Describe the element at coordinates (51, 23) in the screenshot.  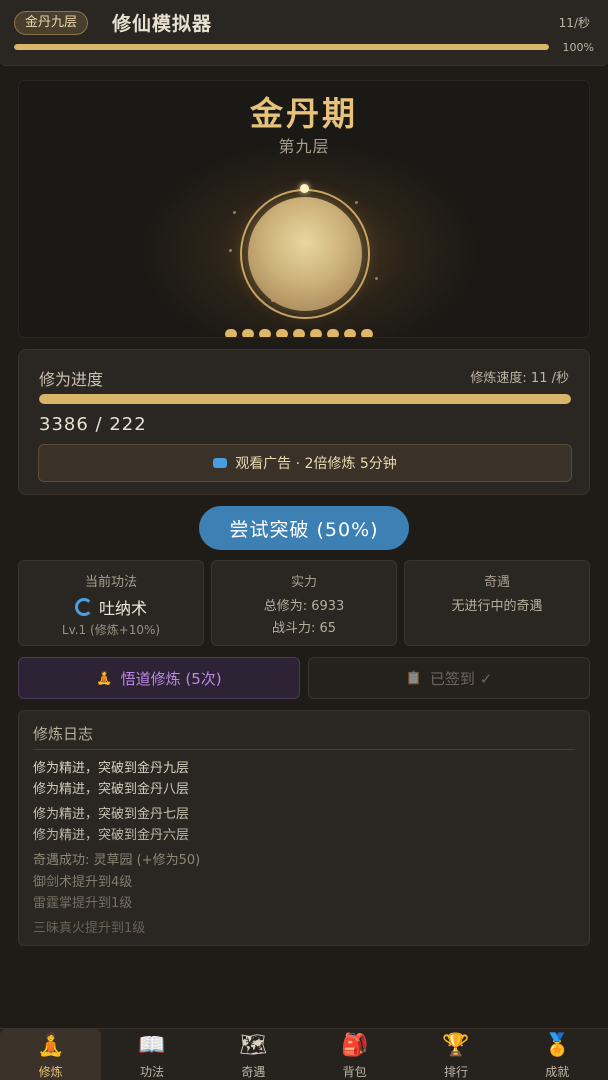
I see `realm-badge: 金丹九层` at that location.